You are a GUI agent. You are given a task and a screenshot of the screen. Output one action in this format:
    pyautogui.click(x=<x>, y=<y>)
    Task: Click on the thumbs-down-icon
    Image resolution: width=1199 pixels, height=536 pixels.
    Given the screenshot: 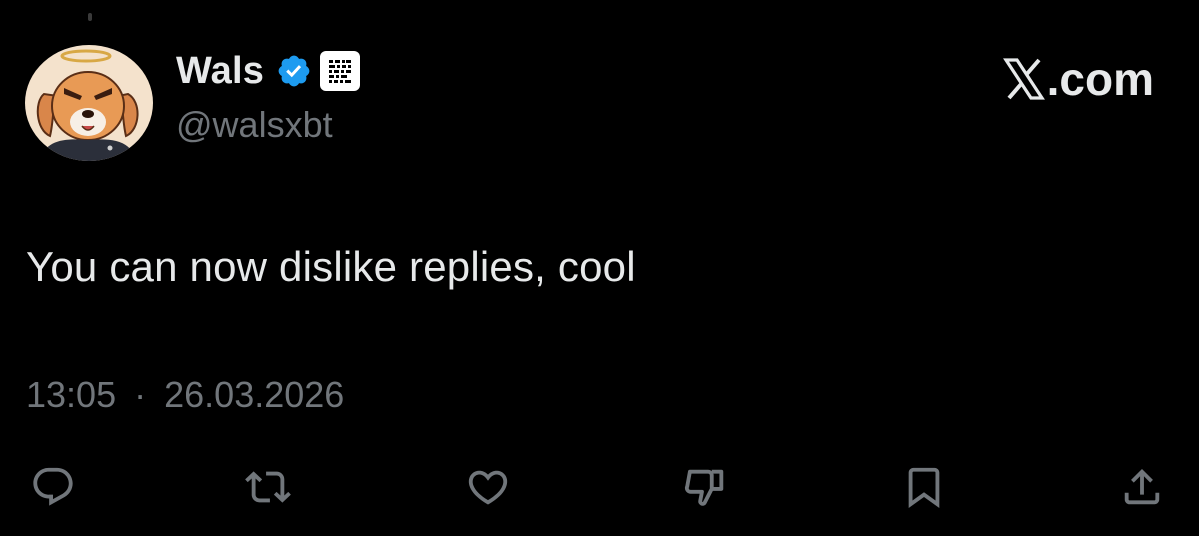 What is the action you would take?
    pyautogui.click(x=704, y=487)
    